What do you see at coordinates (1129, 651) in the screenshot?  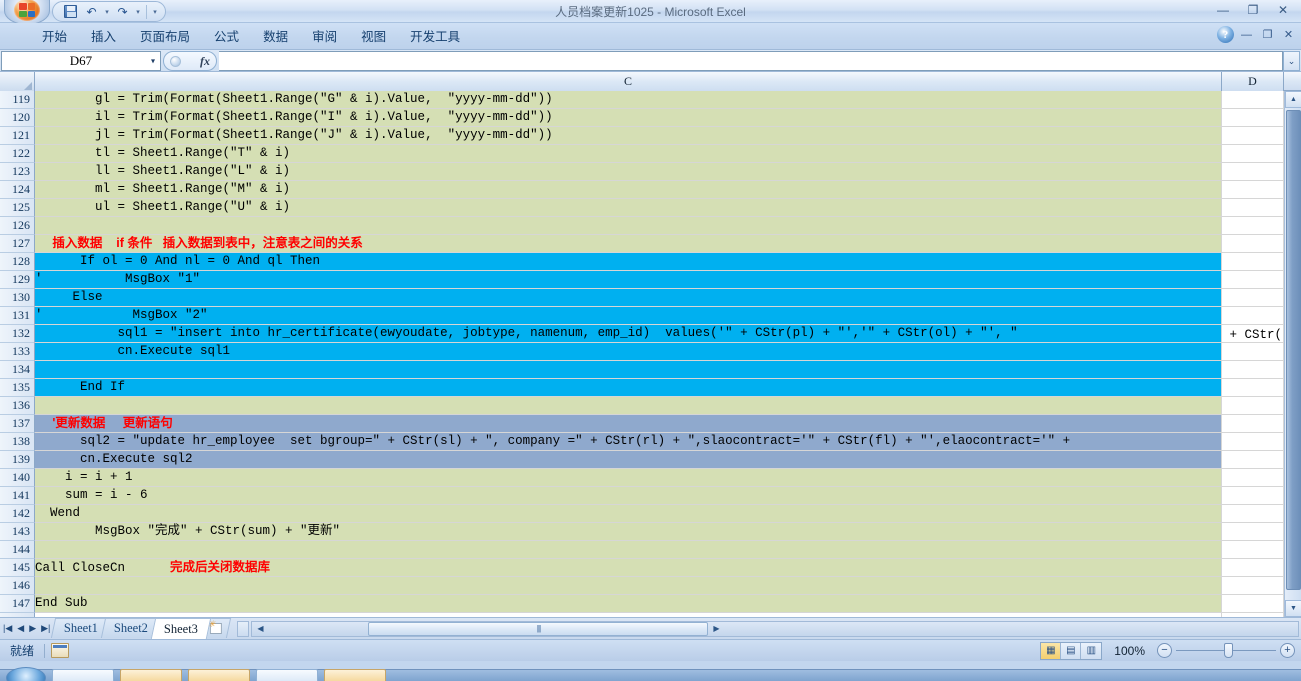 I see `zoom-level-label: 100%` at bounding box center [1129, 651].